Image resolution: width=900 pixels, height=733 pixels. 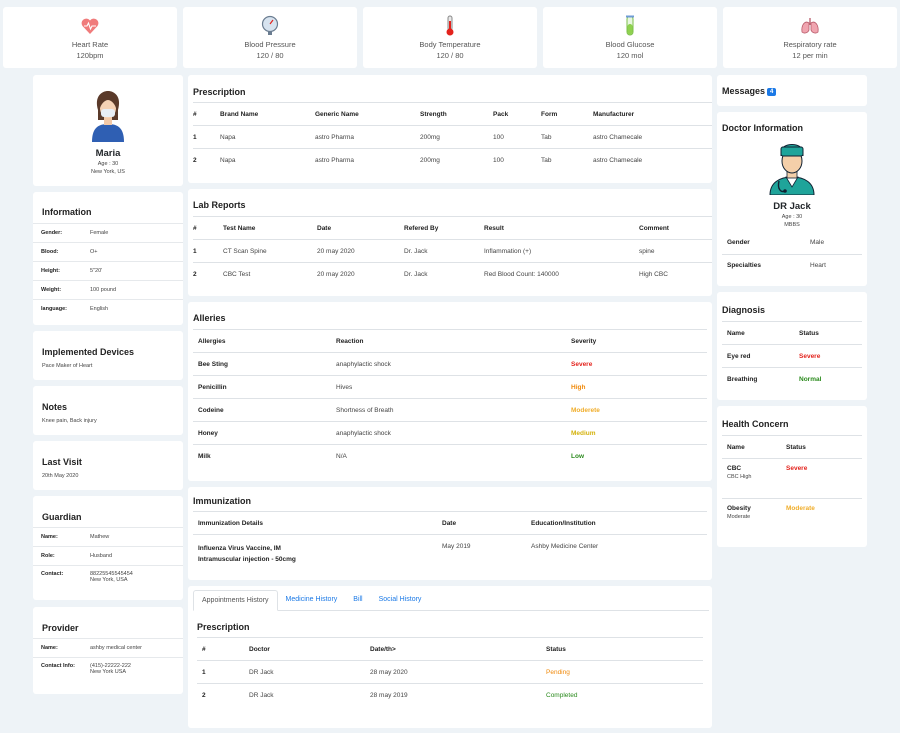 I want to click on row-index: 1, so click(x=223, y=672).